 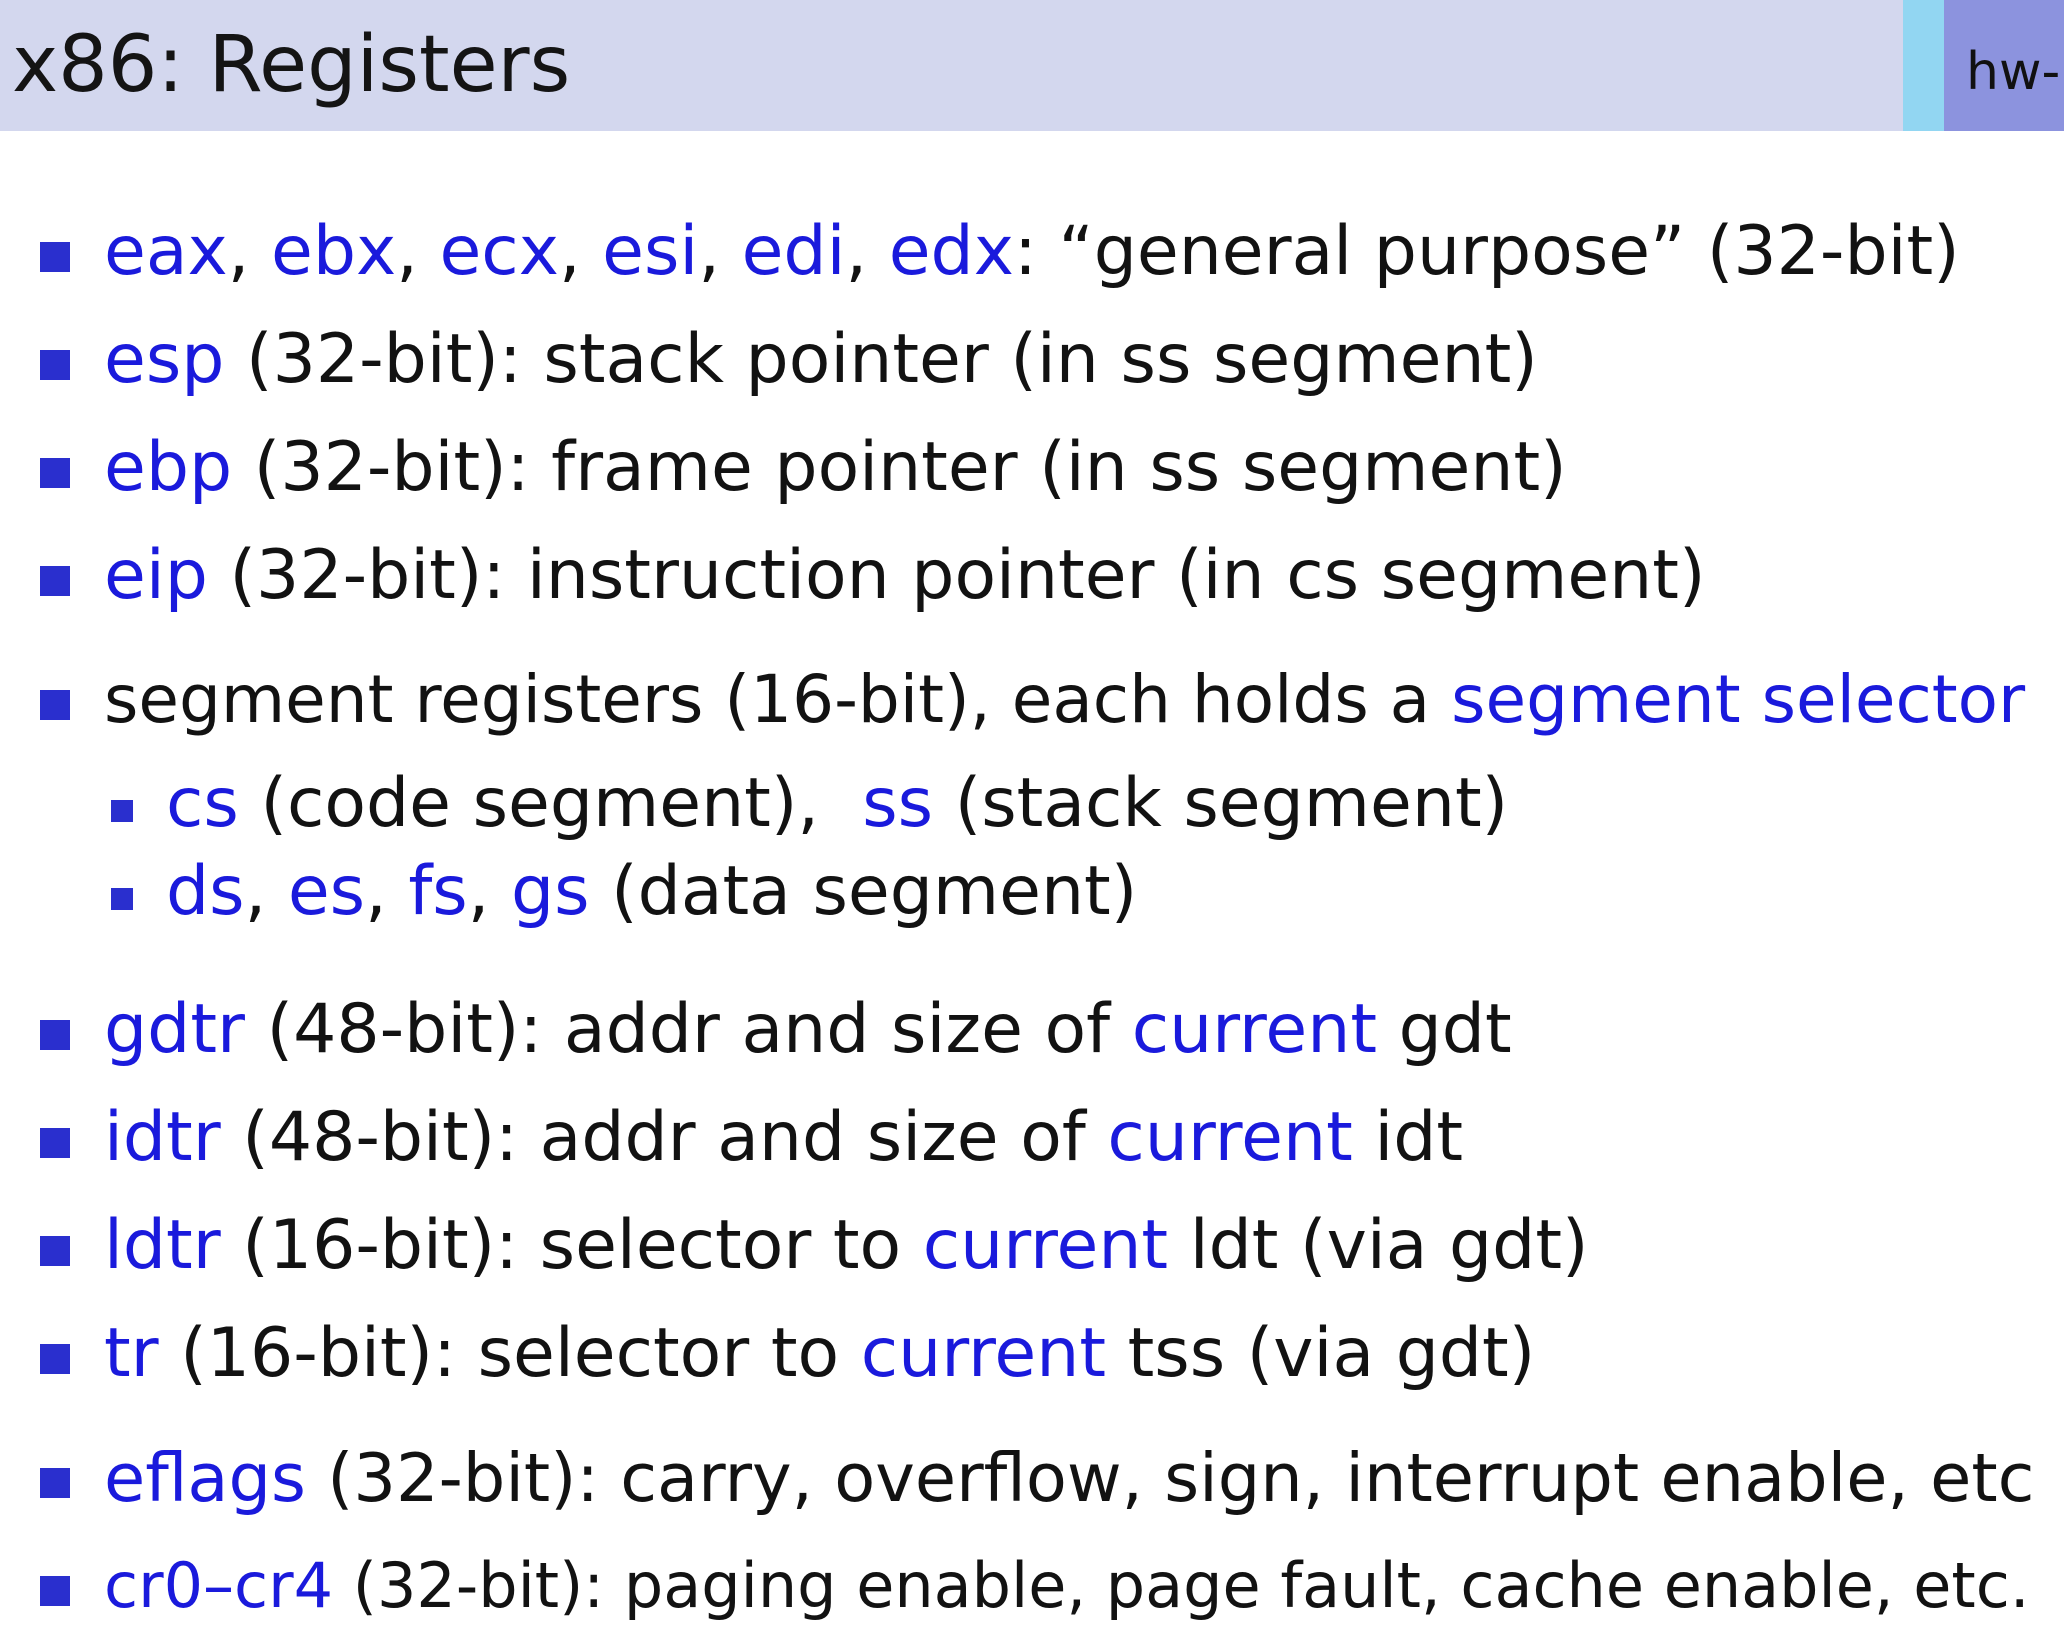 What do you see at coordinates (162, 1137) in the screenshot?
I see `register-idtr: idtr` at bounding box center [162, 1137].